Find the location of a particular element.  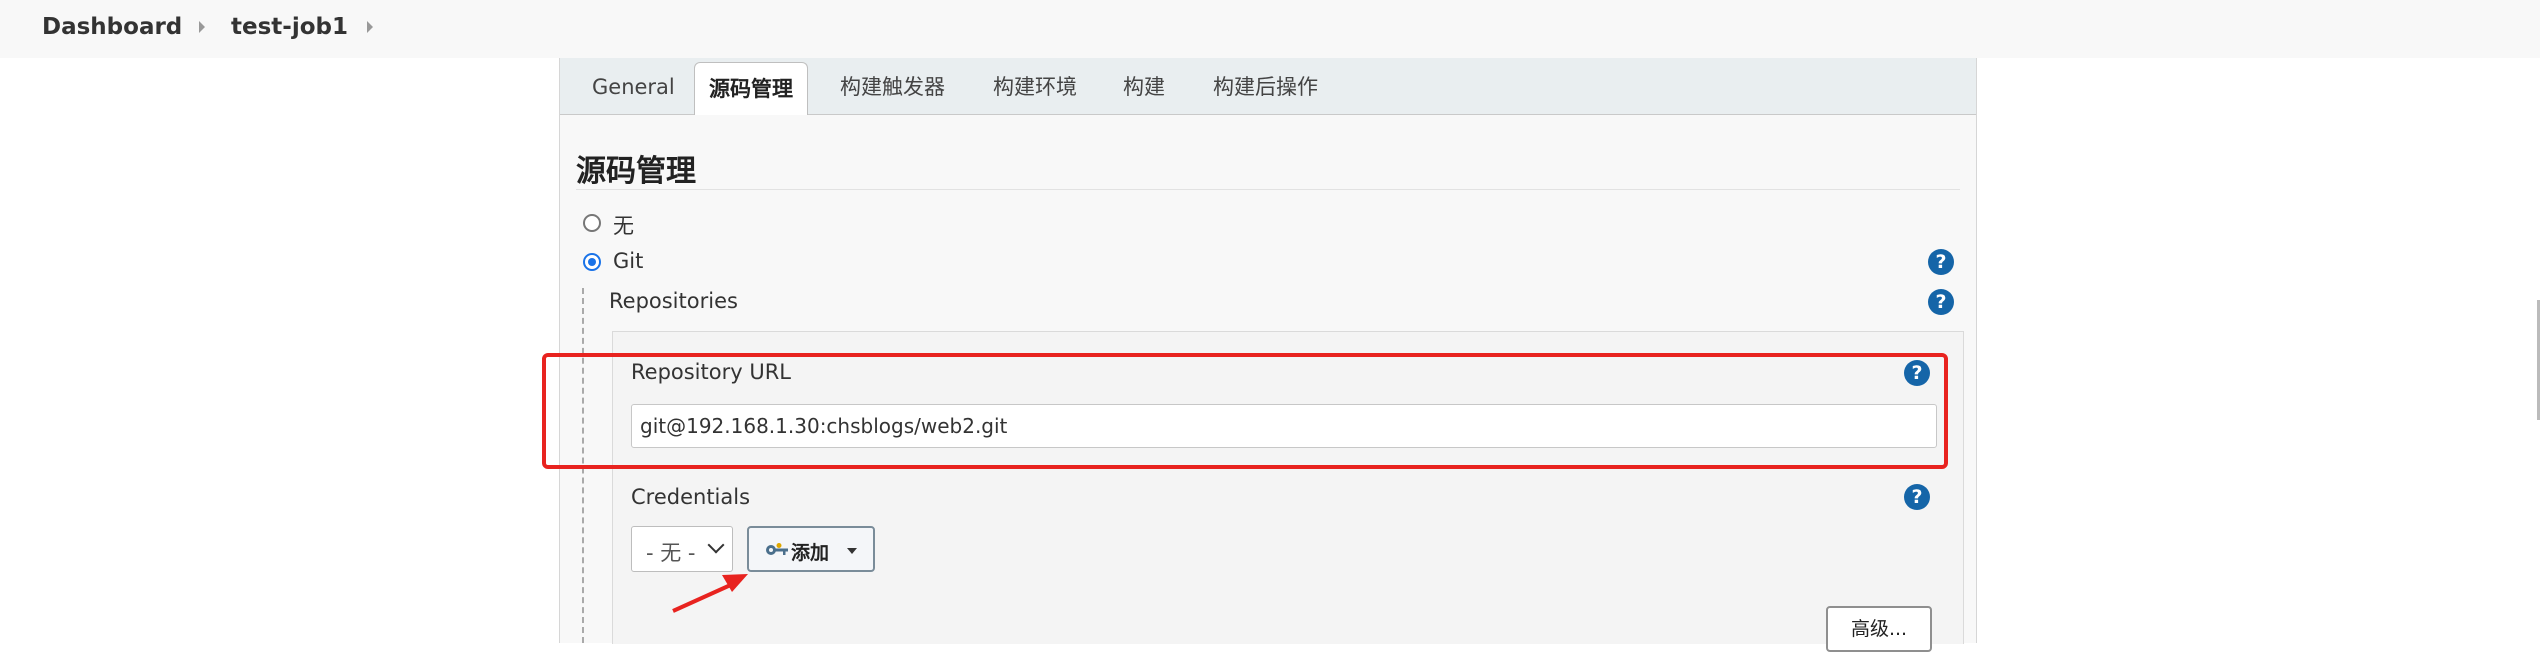

tab-source-code-management: 源码管理 is located at coordinates (751, 88).